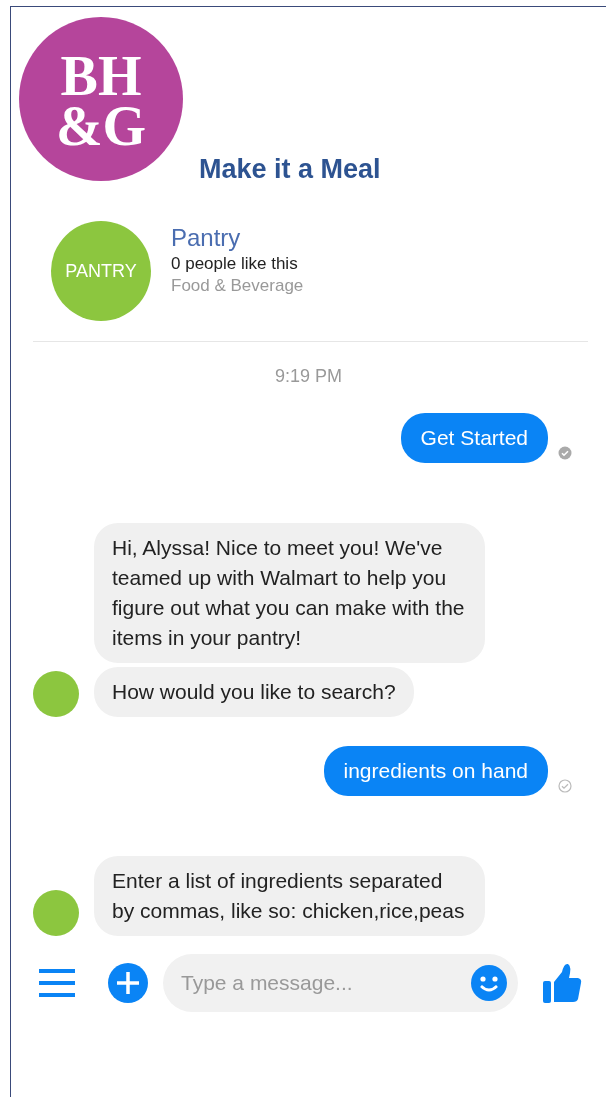  I want to click on likes-count: 0 people like this, so click(235, 264).